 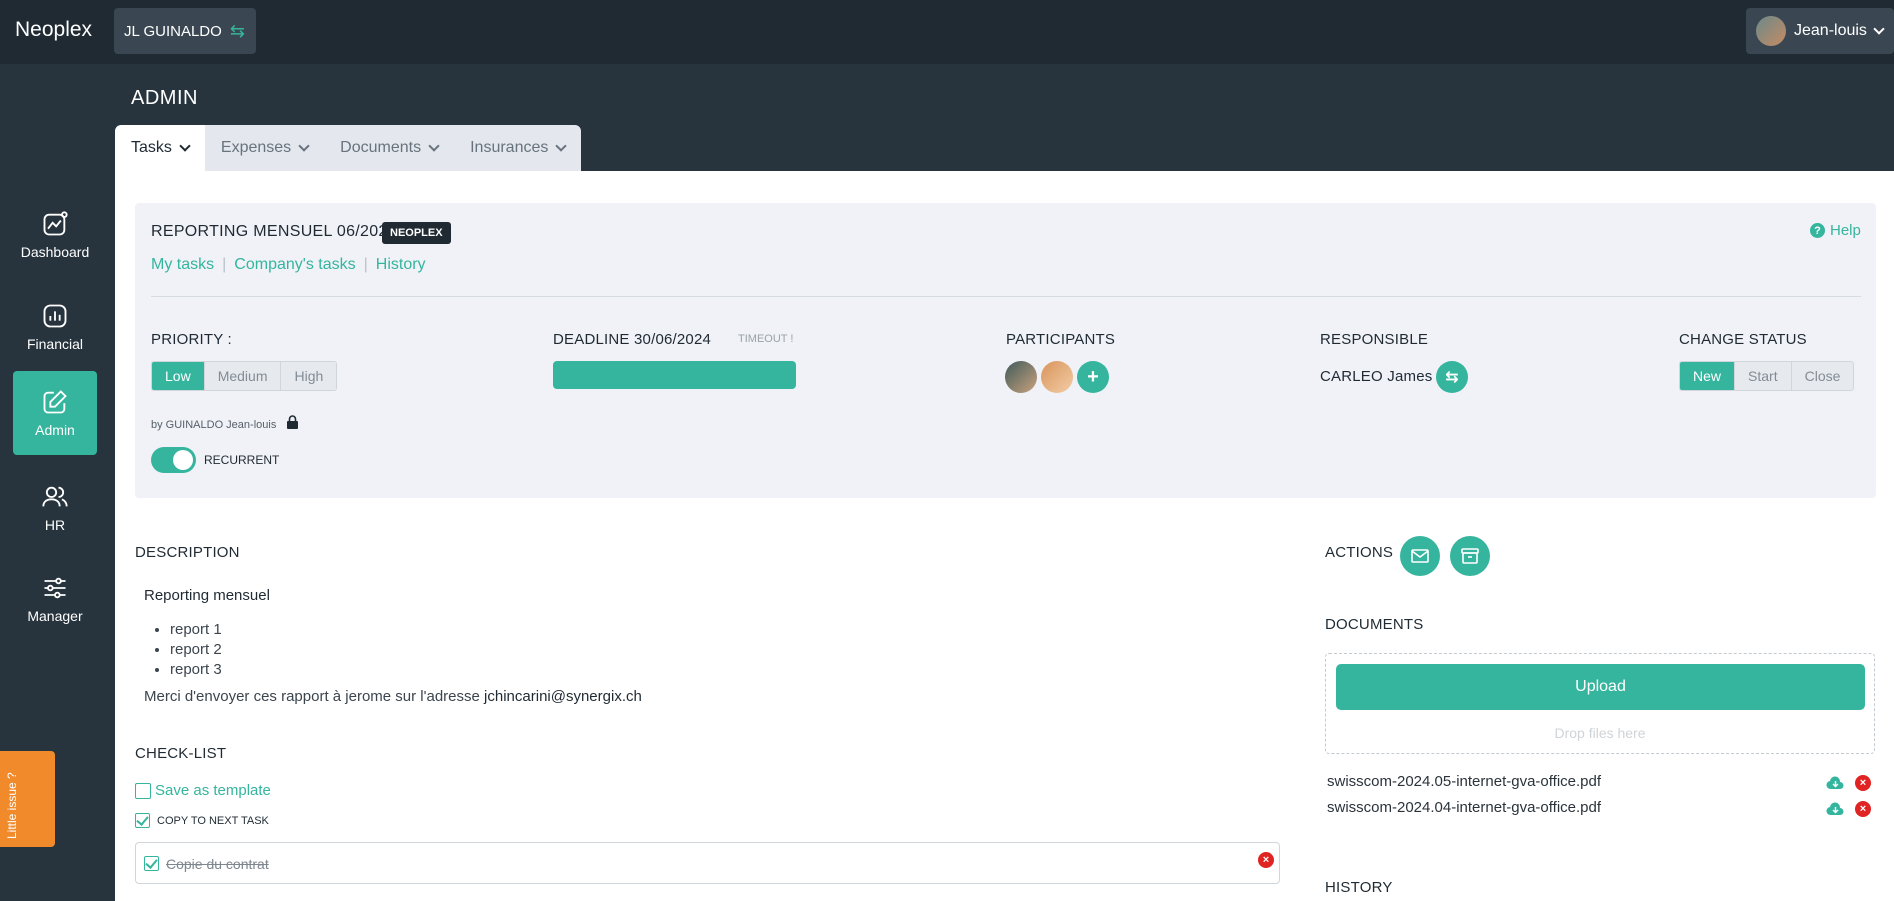 I want to click on tab-label: Insurances, so click(x=509, y=147).